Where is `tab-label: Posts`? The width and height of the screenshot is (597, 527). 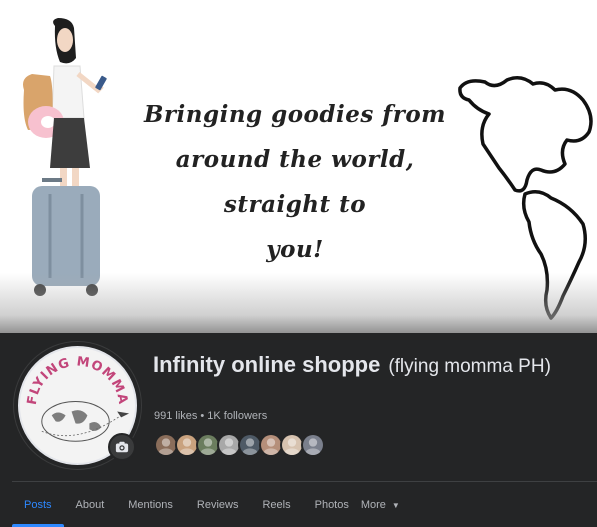
tab-label: Posts is located at coordinates (38, 505).